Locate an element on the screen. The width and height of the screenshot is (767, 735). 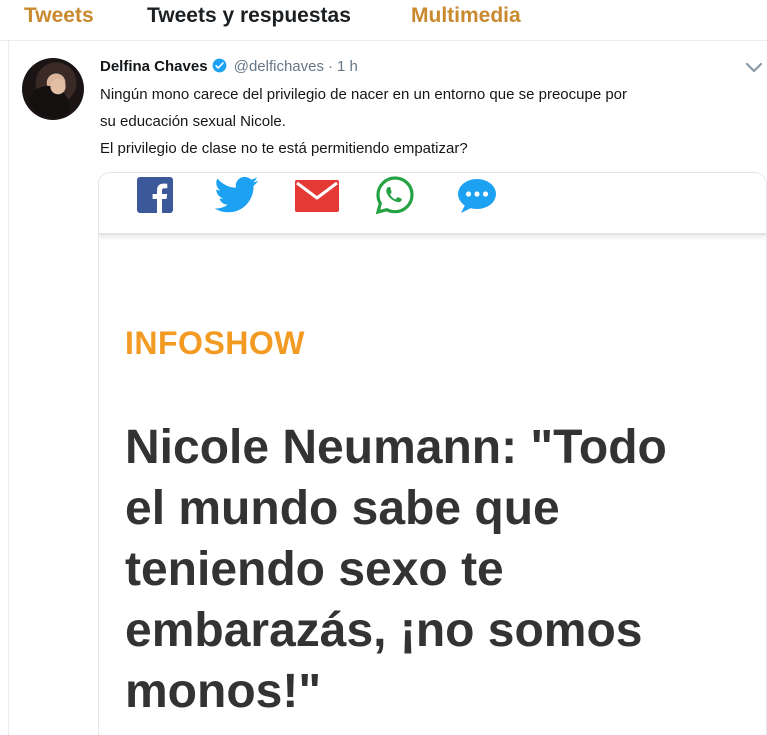
timeline-border is located at coordinates (8, 387).